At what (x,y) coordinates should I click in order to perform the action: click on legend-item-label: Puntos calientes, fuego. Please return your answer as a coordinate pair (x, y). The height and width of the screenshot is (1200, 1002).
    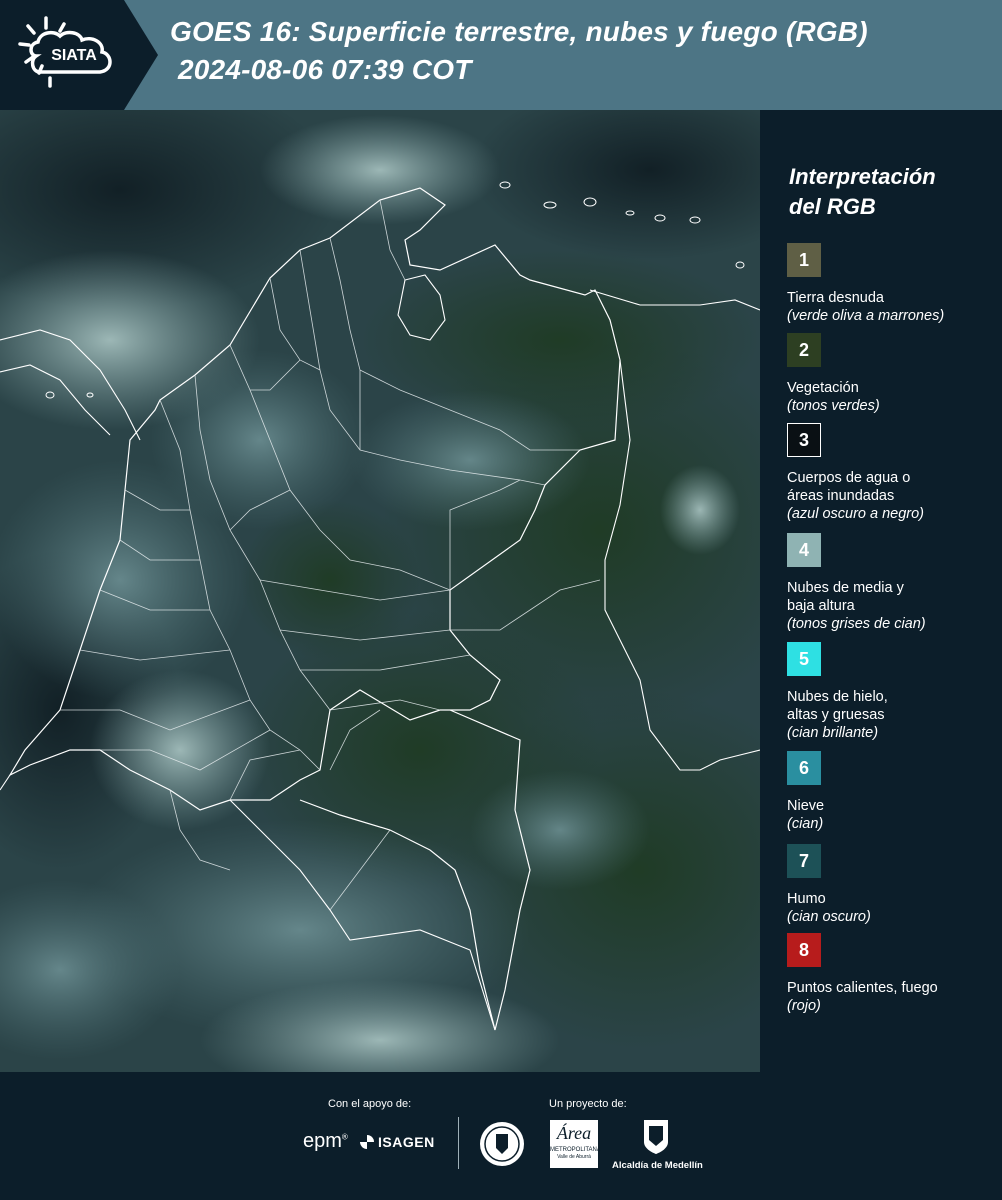
    Looking at the image, I should click on (892, 988).